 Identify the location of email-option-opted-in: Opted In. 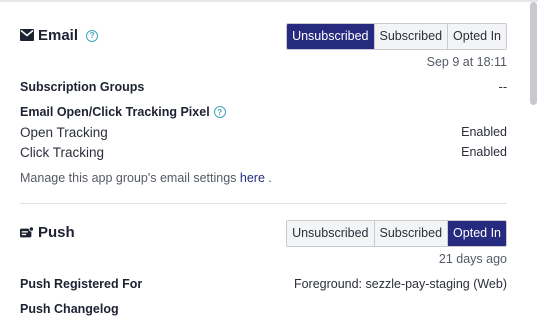
(476, 36).